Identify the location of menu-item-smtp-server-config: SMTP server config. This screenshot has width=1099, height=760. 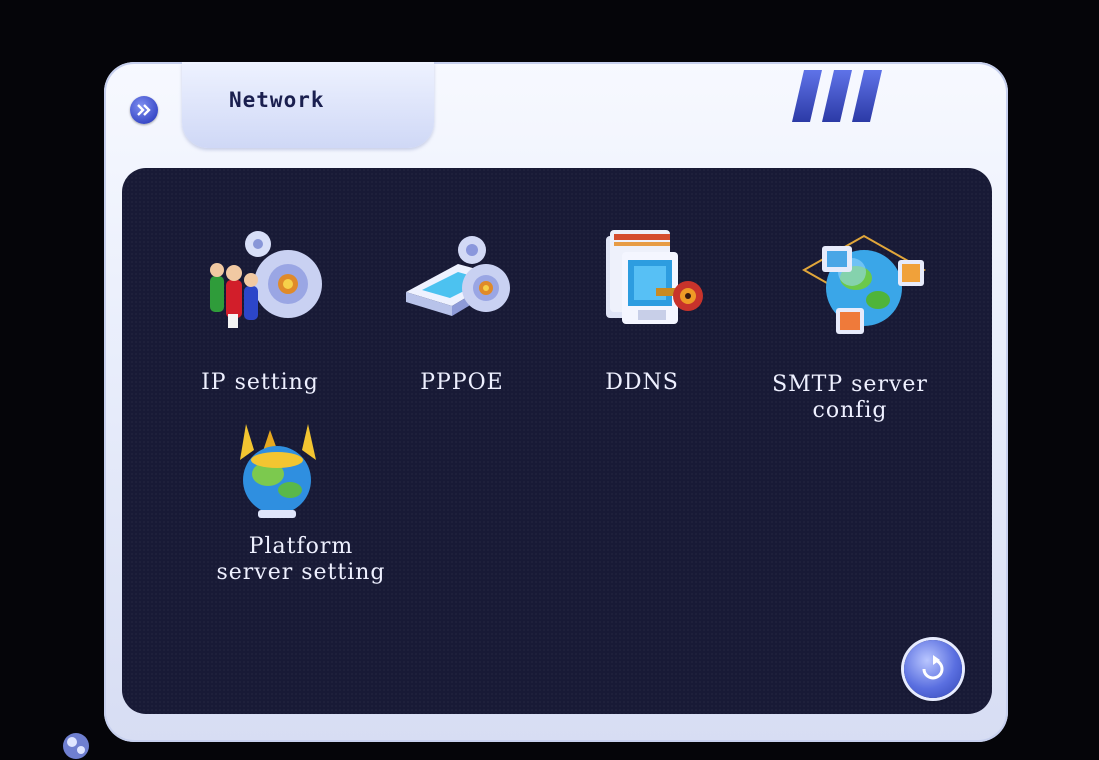
(850, 330).